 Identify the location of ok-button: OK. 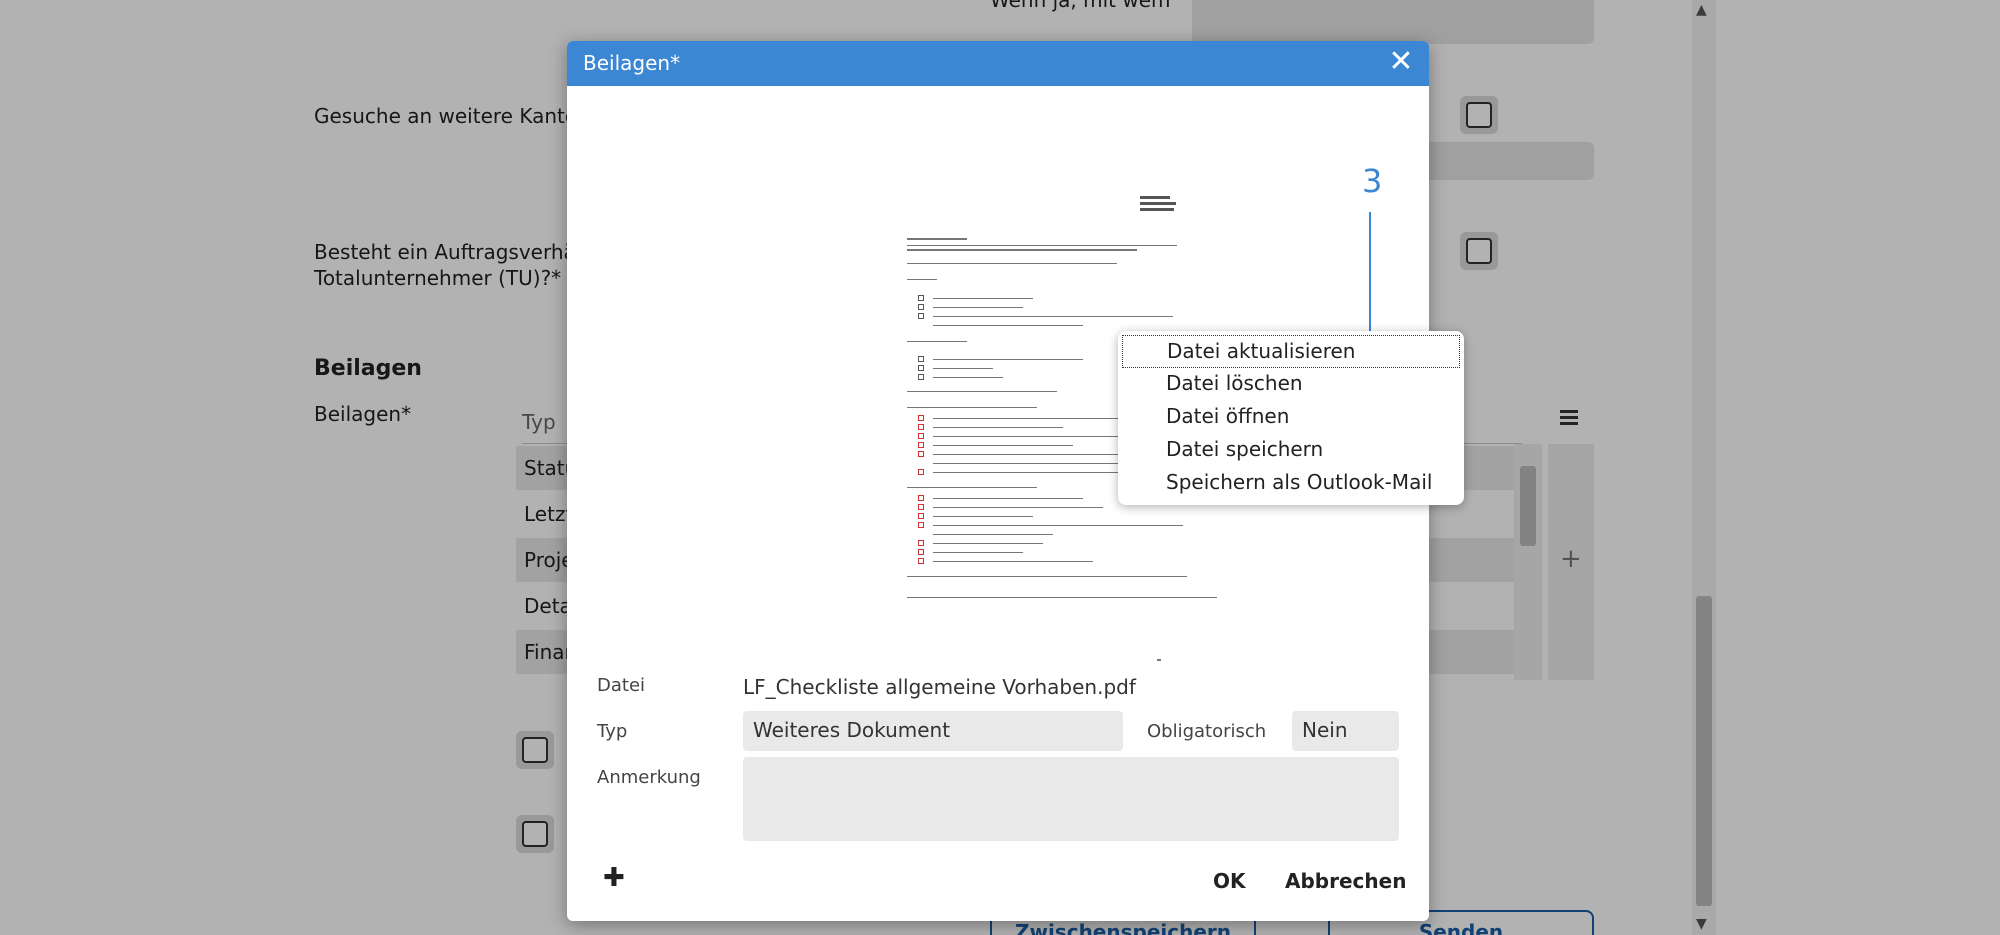
(1229, 881).